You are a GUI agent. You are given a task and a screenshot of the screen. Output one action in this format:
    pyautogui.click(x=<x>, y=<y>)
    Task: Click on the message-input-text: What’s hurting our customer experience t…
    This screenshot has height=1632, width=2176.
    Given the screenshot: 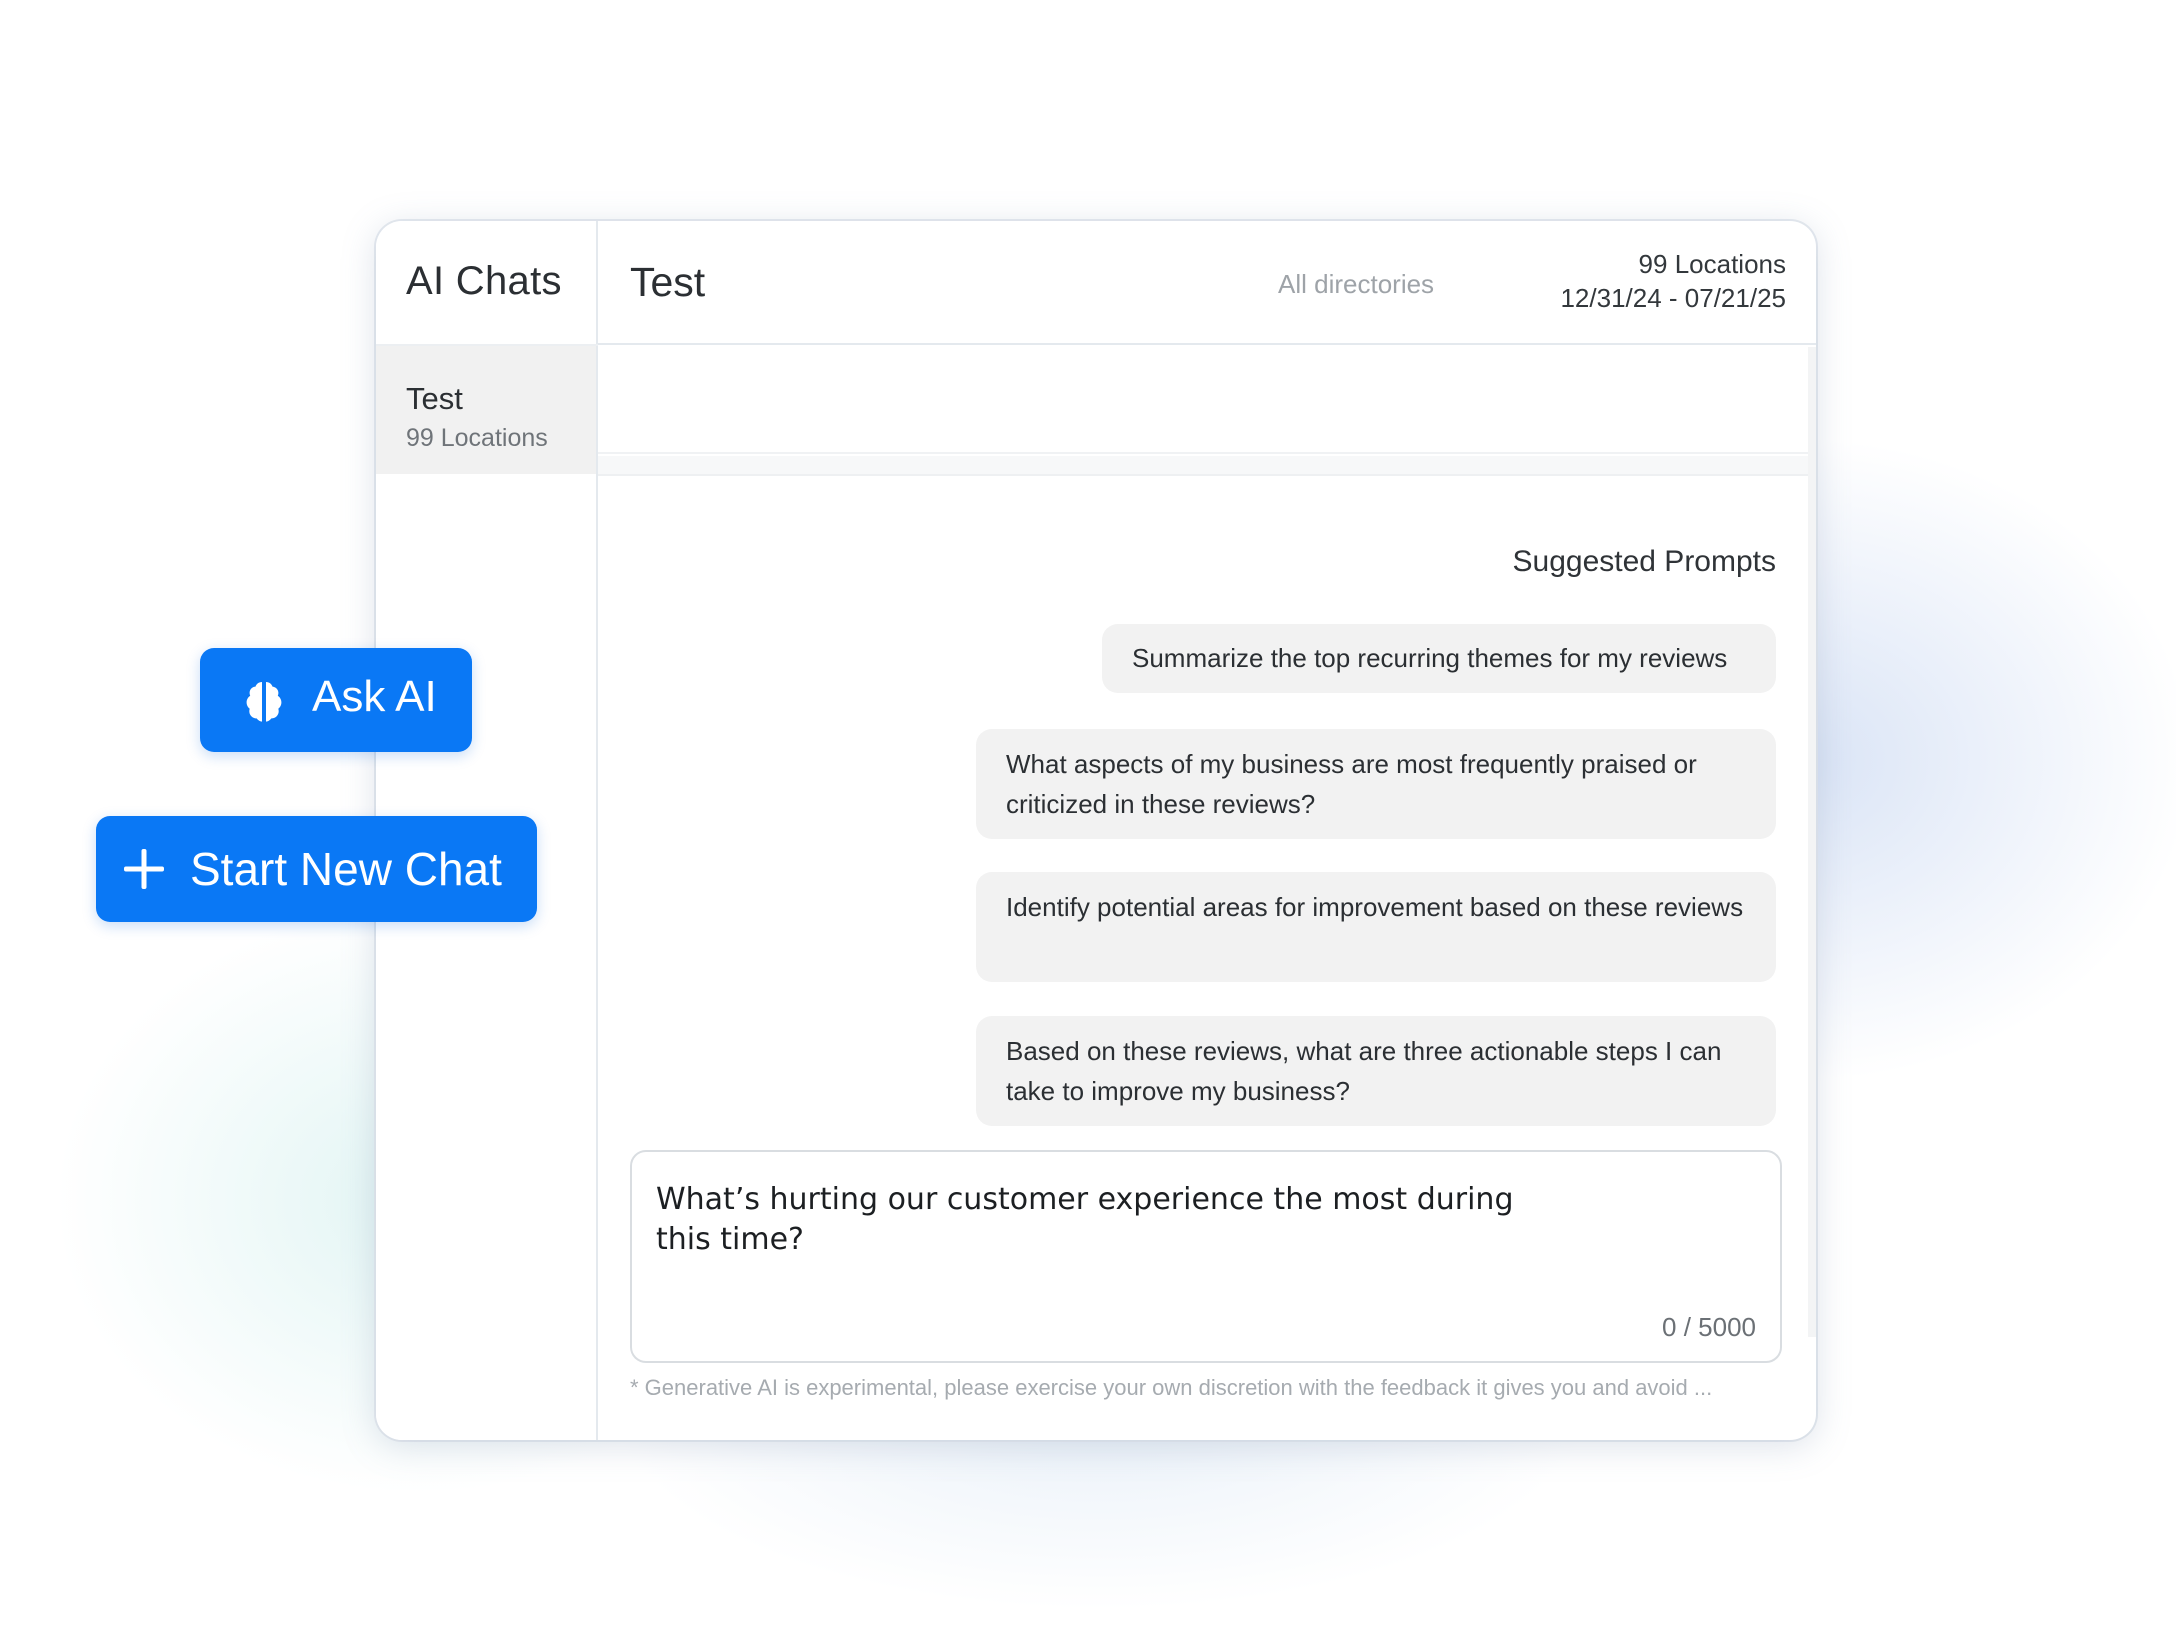 What is the action you would take?
    pyautogui.click(x=1106, y=1220)
    